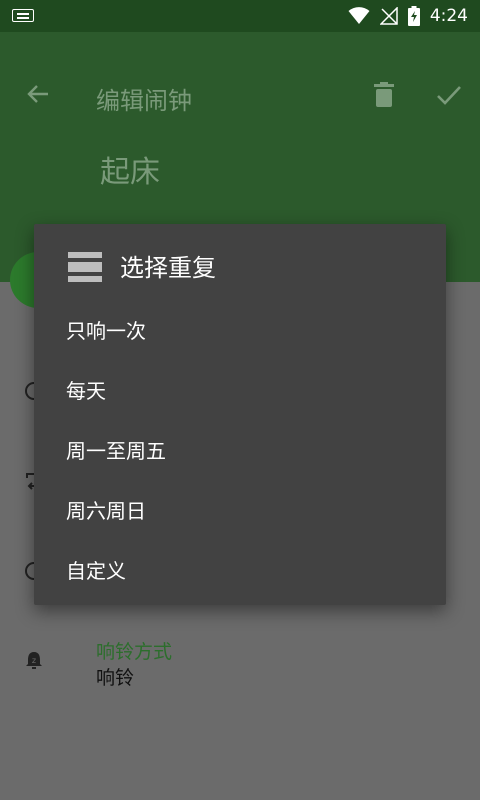  Describe the element at coordinates (106, 511) in the screenshot. I see `option-label: 周六周日` at that location.